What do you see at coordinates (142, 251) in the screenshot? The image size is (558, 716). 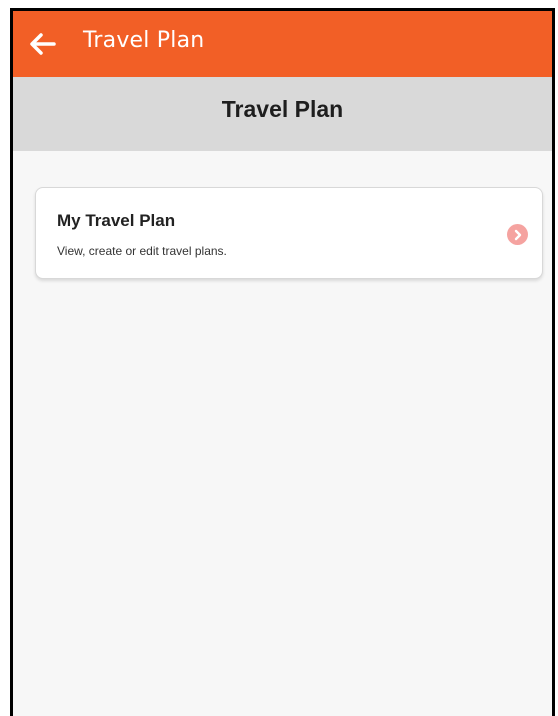 I see `card-subtitle: View, create or edit travel plans.` at bounding box center [142, 251].